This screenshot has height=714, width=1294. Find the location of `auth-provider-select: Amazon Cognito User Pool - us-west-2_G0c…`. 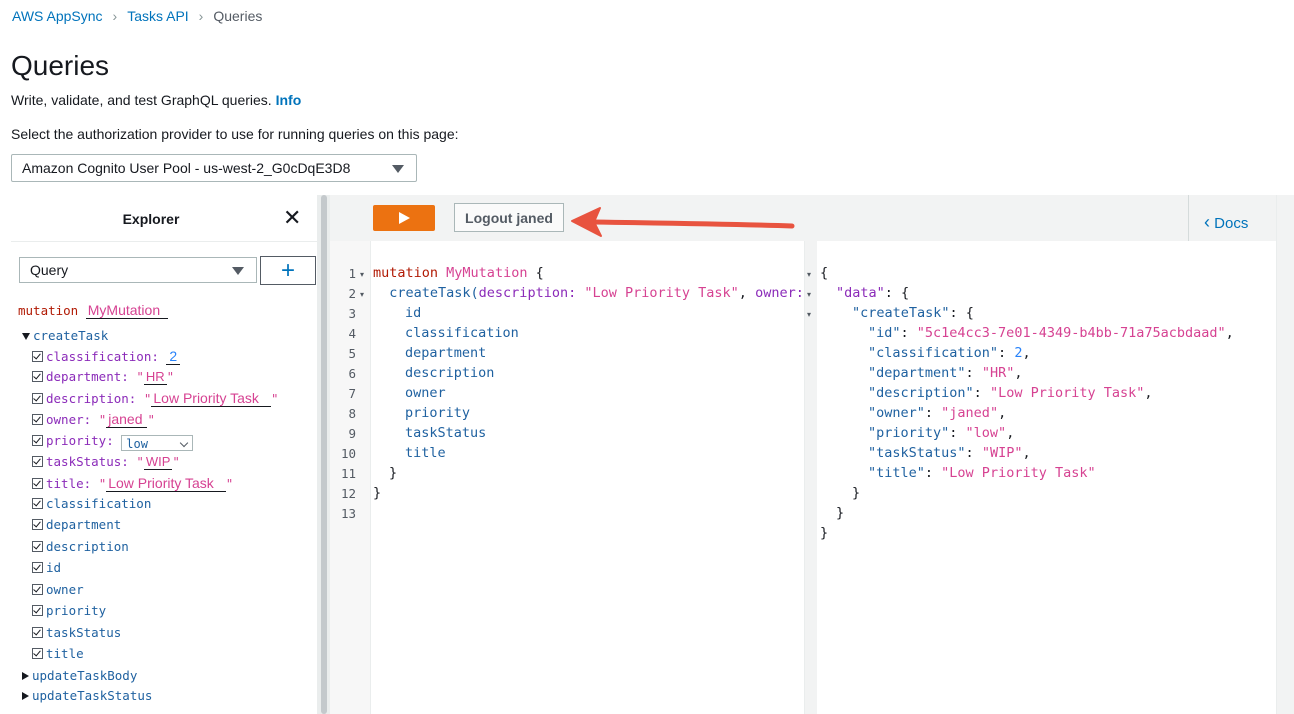

auth-provider-select: Amazon Cognito User Pool - us-west-2_G0c… is located at coordinates (214, 168).